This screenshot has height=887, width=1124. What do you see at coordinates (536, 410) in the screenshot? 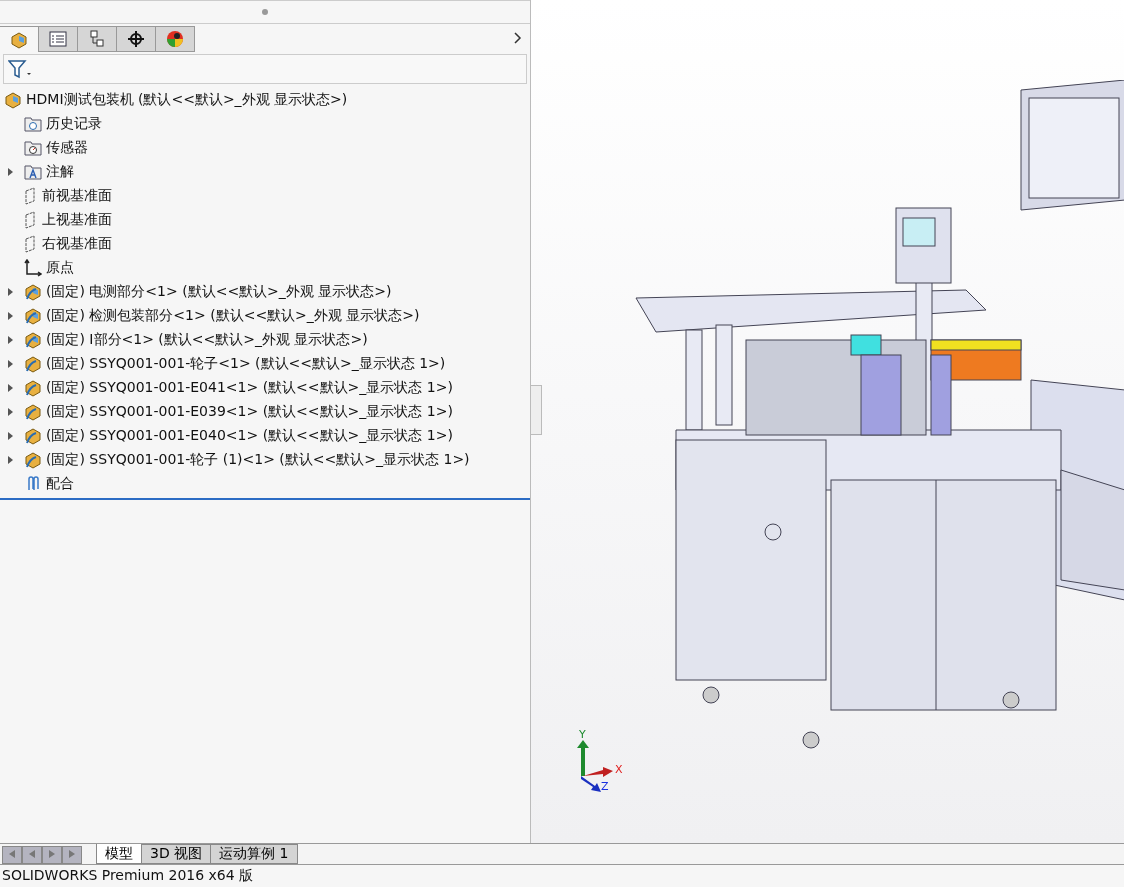
I see `panel-collapse-handle` at bounding box center [536, 410].